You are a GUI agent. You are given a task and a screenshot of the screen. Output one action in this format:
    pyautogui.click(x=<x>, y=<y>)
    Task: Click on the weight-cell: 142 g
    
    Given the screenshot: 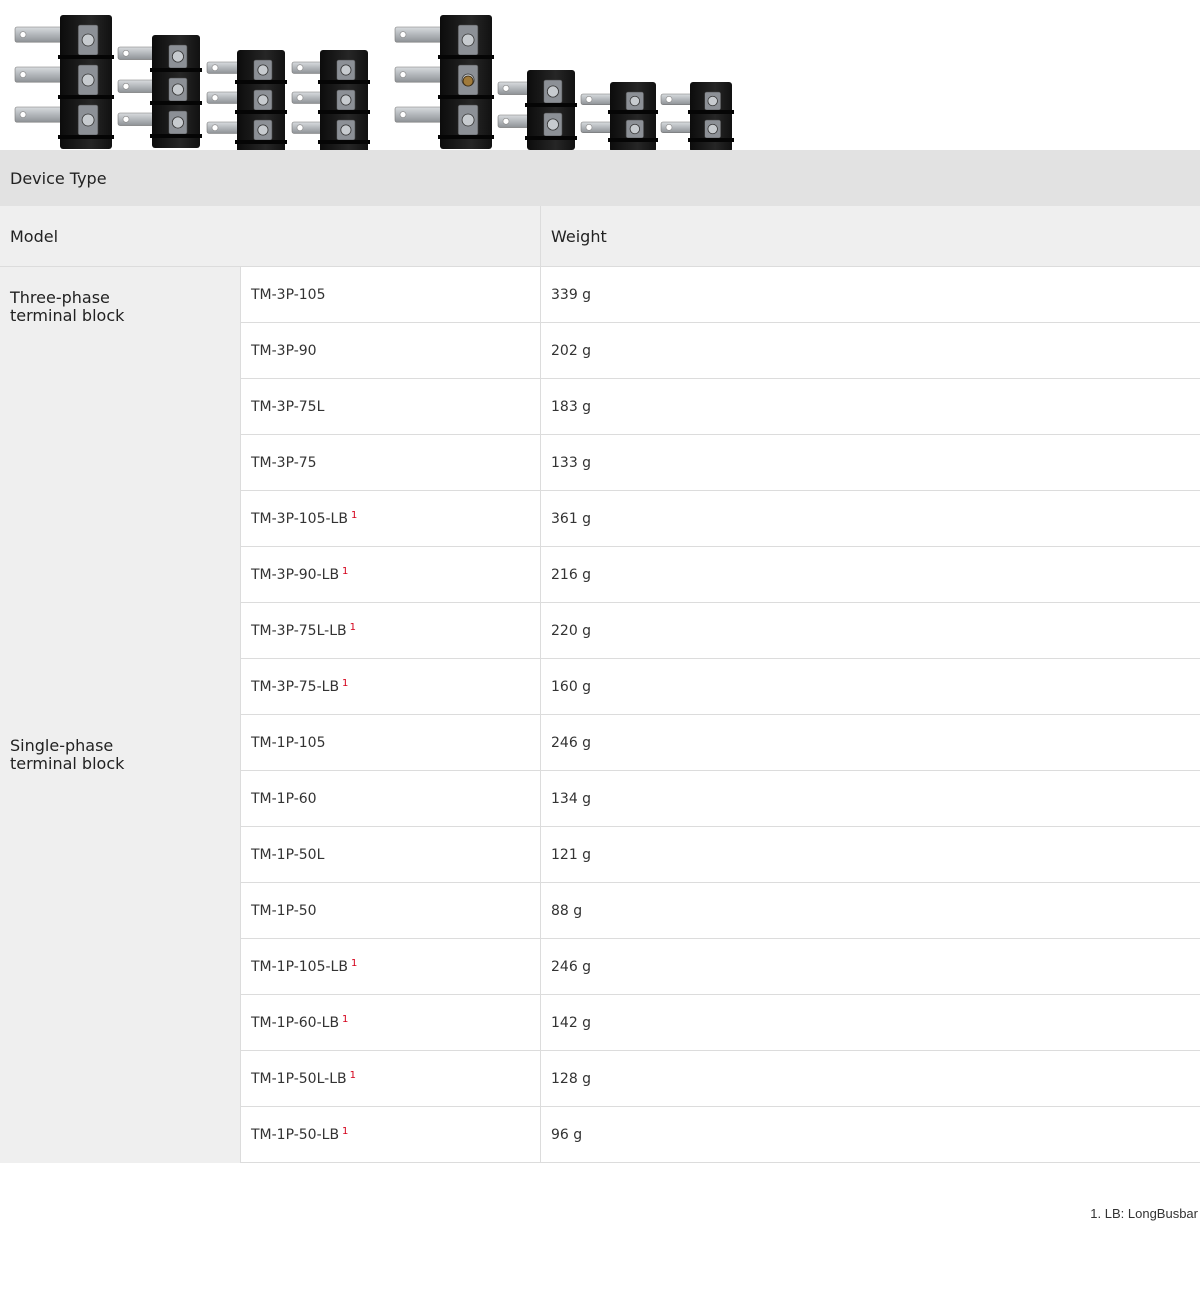 What is the action you would take?
    pyautogui.click(x=870, y=1022)
    